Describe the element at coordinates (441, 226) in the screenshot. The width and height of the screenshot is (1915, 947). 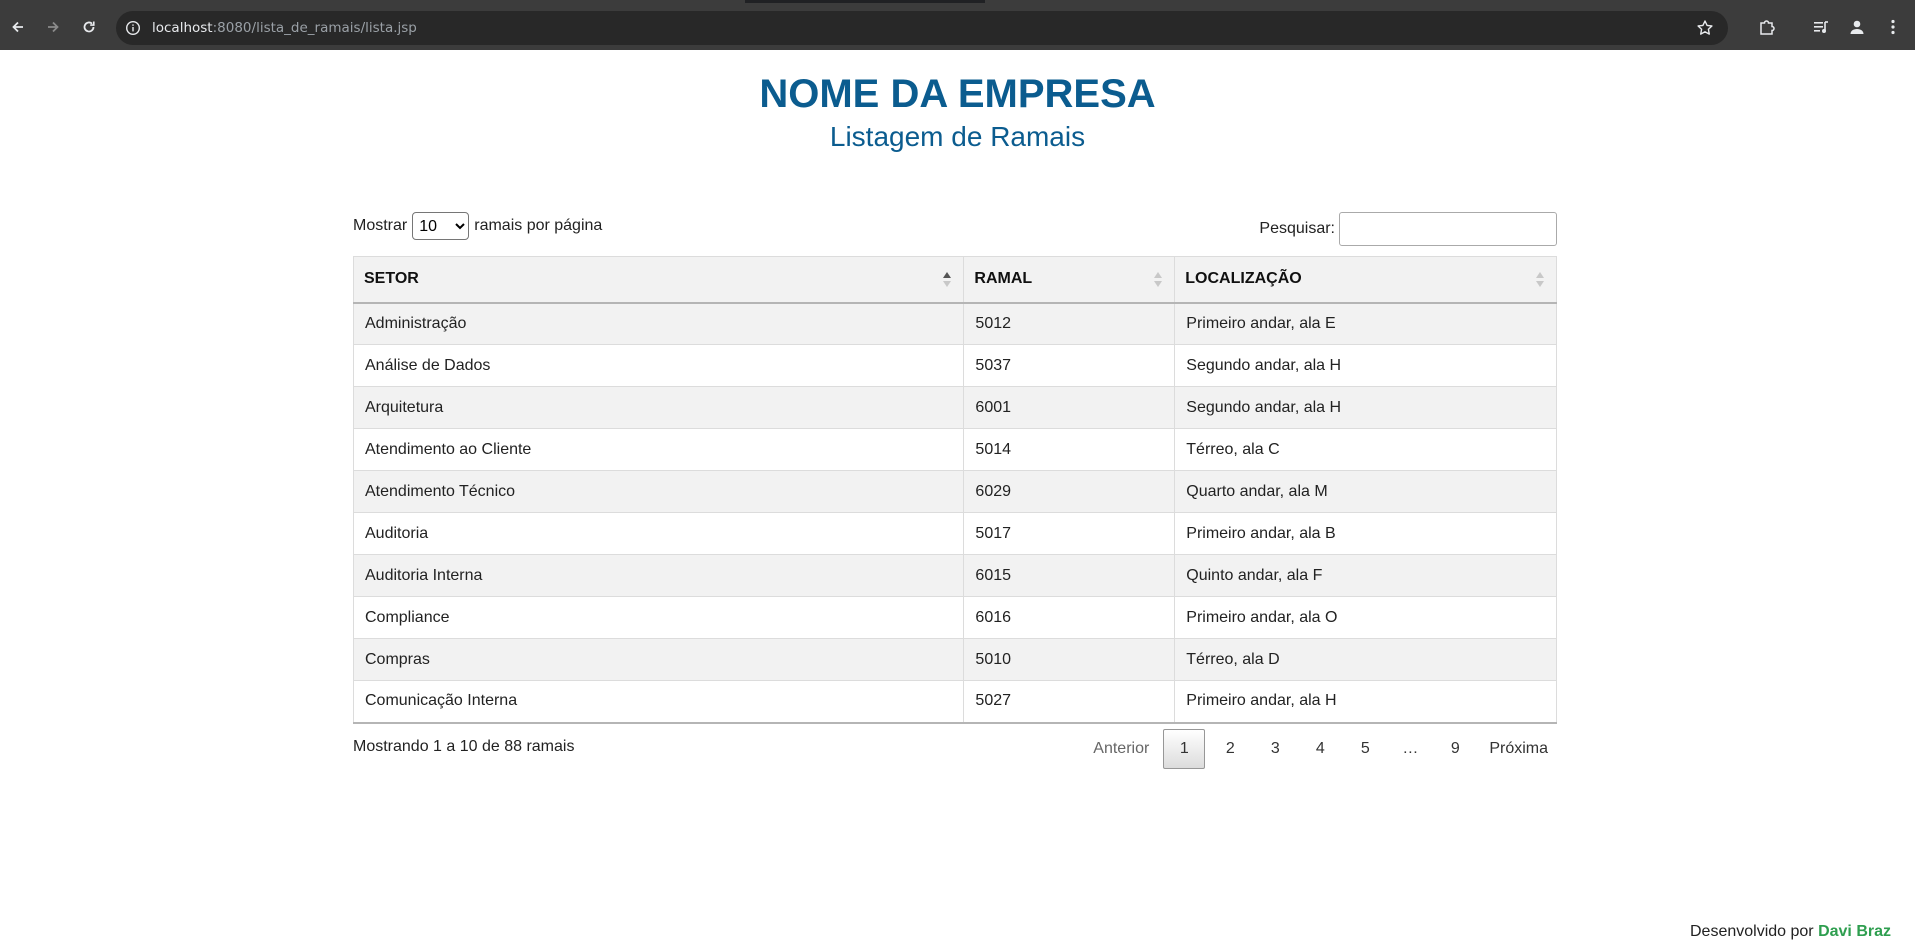
I see `page-length-select: 10` at that location.